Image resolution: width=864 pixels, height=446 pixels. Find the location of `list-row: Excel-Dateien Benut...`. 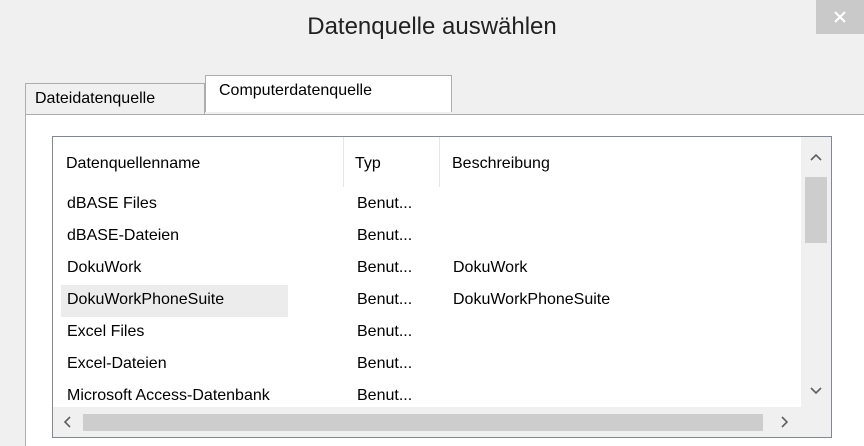

list-row: Excel-Dateien Benut... is located at coordinates (428, 365).